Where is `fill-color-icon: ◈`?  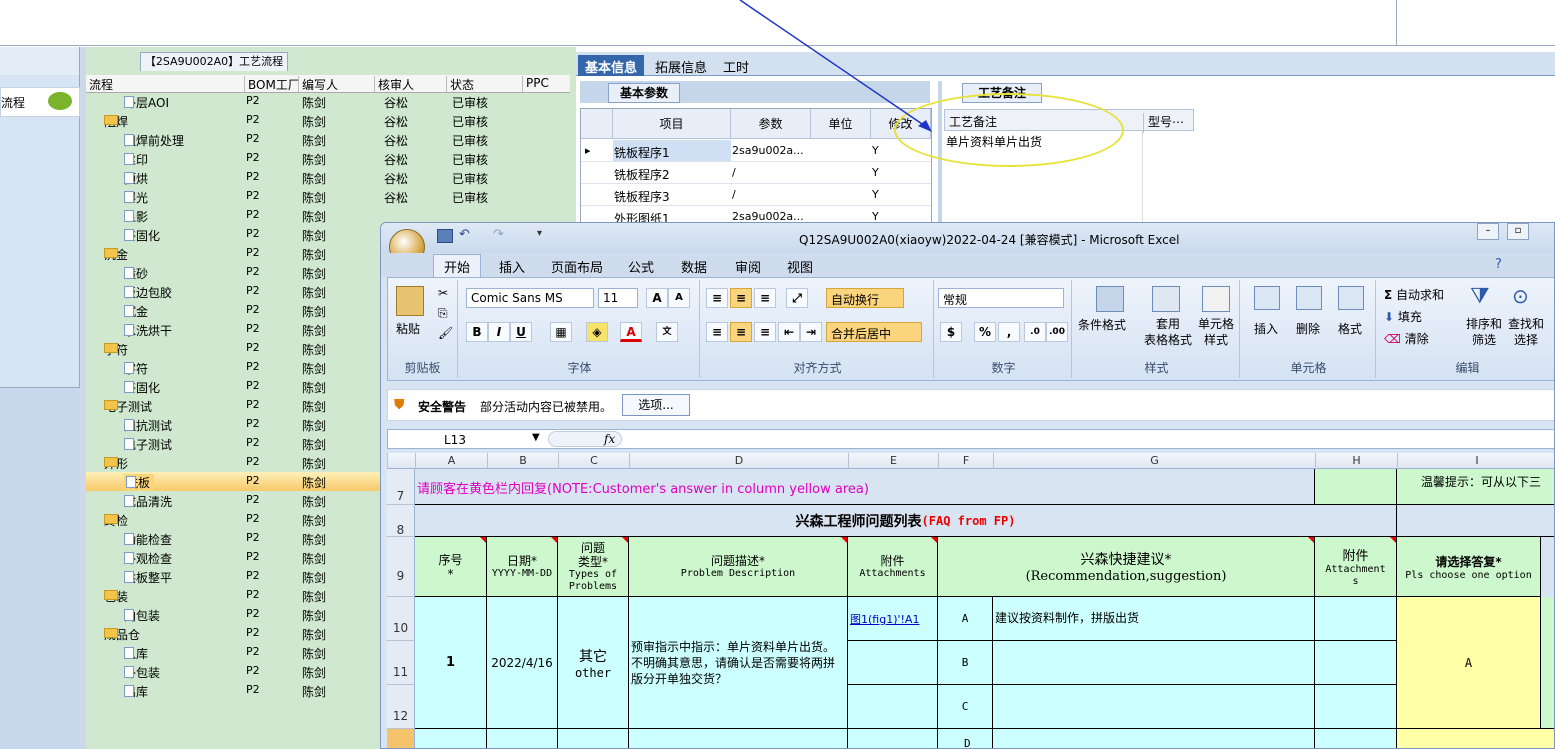
fill-color-icon: ◈ is located at coordinates (597, 332).